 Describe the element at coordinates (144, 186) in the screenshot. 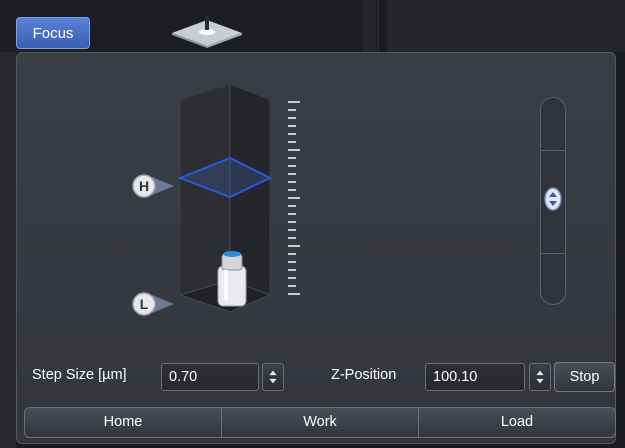

I see `high-marker-label: H` at that location.